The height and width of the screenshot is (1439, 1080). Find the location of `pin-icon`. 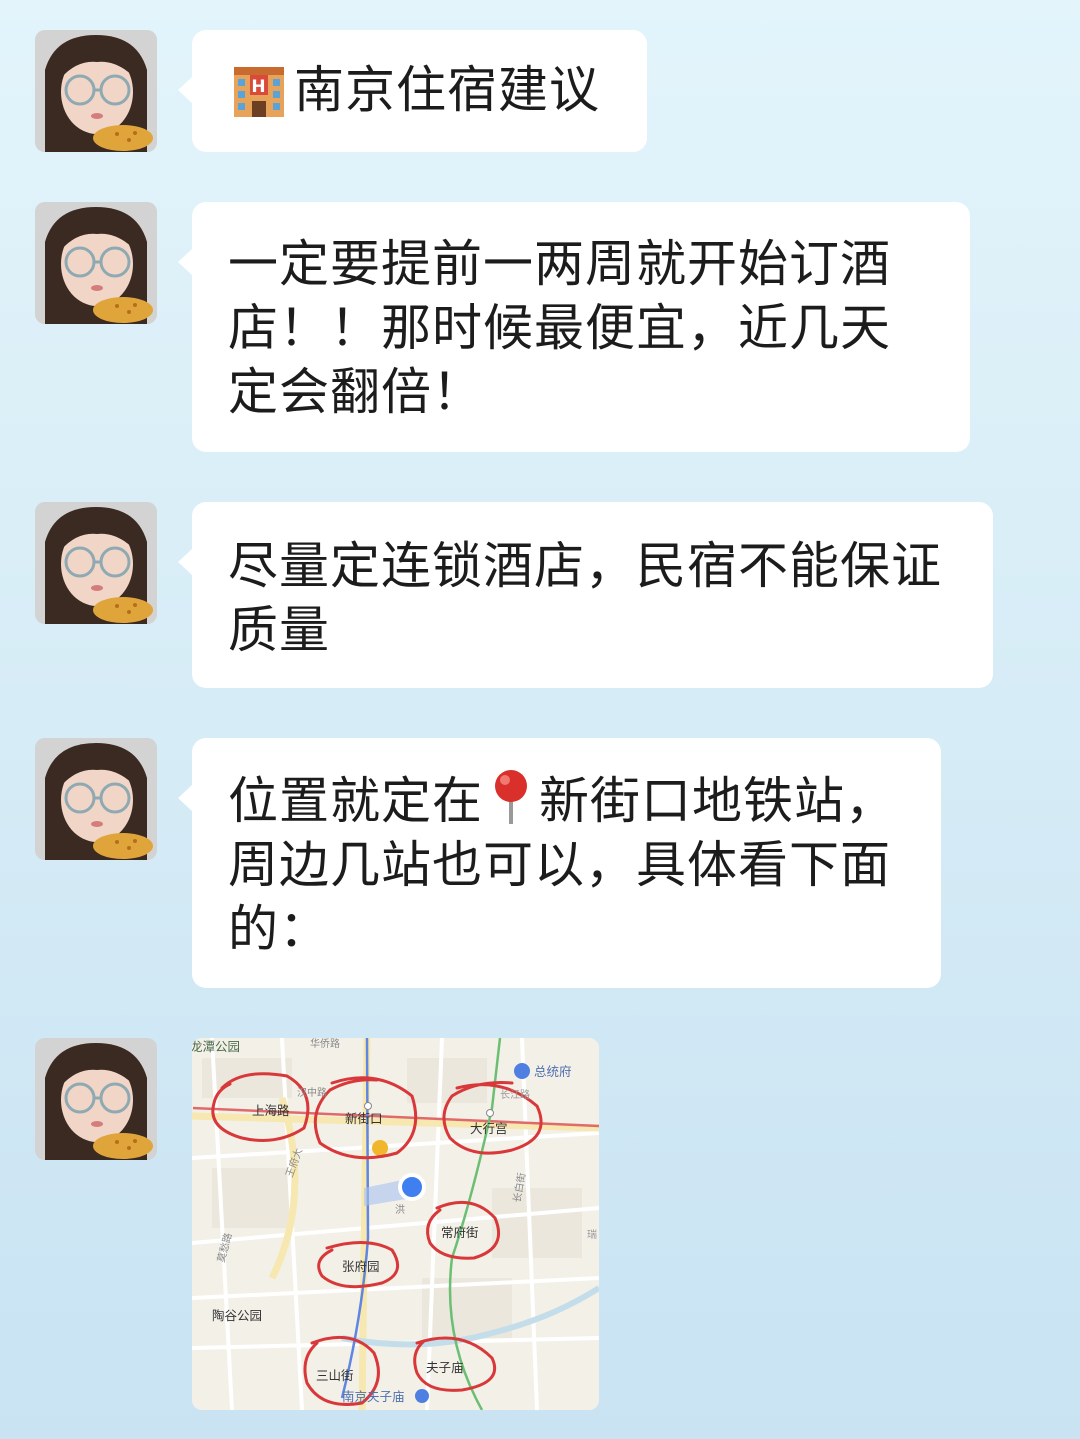

pin-icon is located at coordinates (511, 797).